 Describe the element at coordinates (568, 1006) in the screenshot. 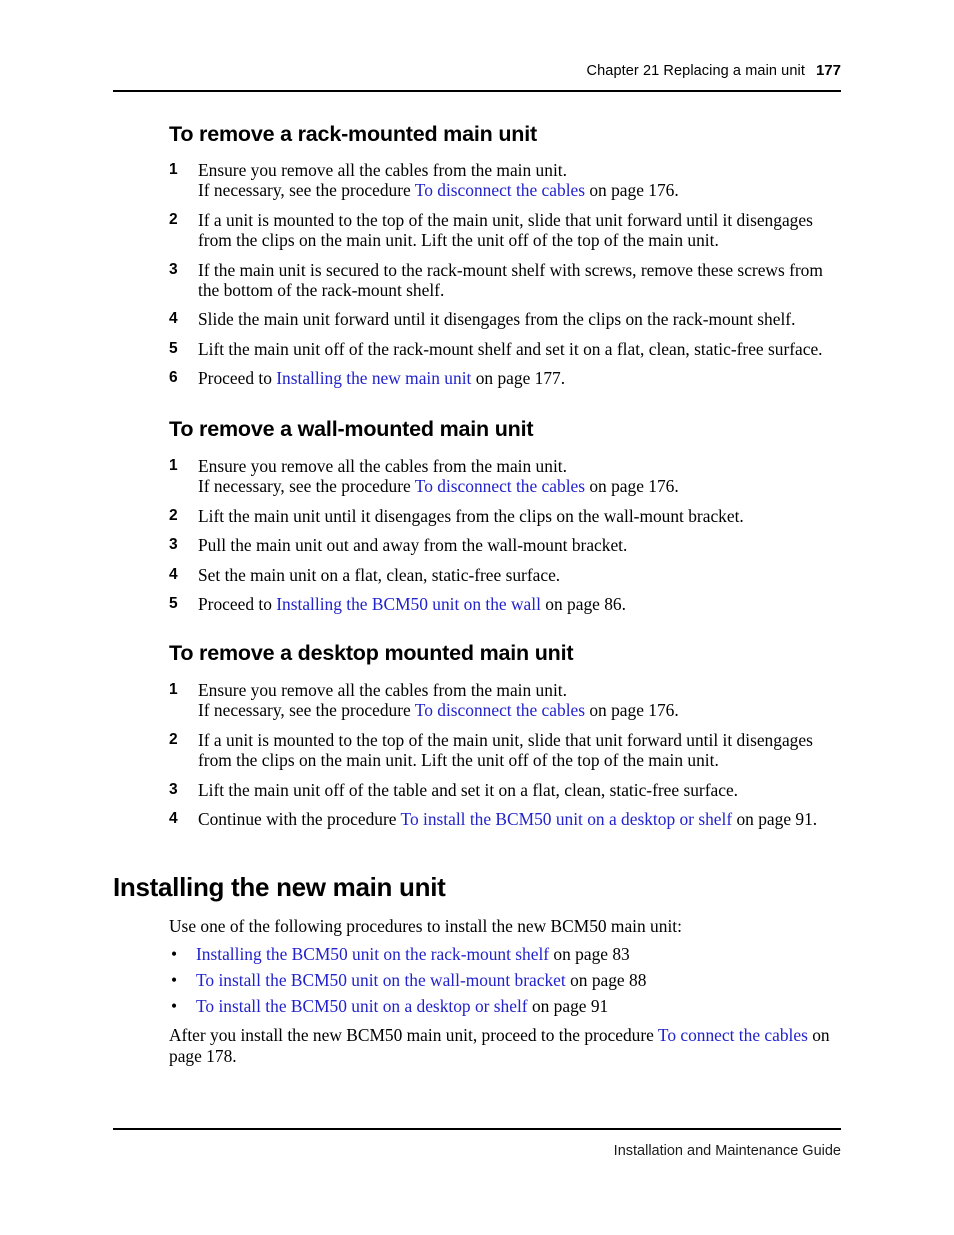

I see `list-item-page-ref: on page 91` at that location.